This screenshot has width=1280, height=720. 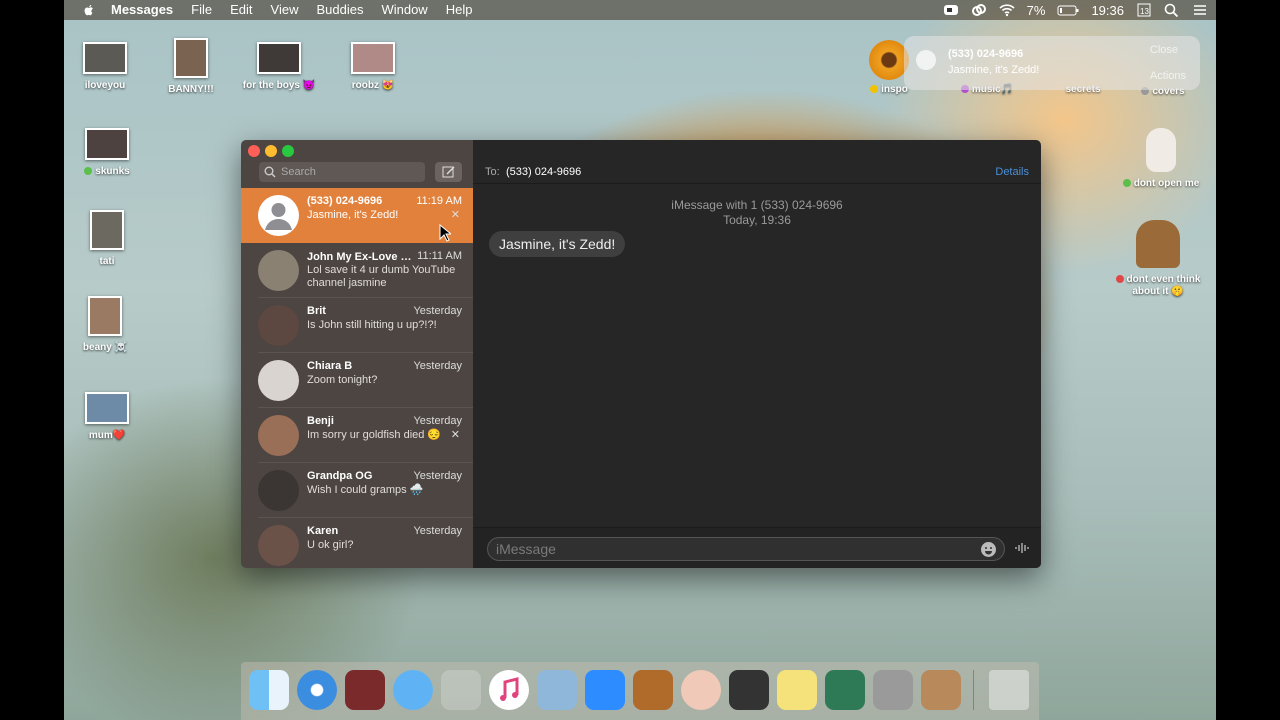 I want to click on system-preferences-icon, so click(x=893, y=690).